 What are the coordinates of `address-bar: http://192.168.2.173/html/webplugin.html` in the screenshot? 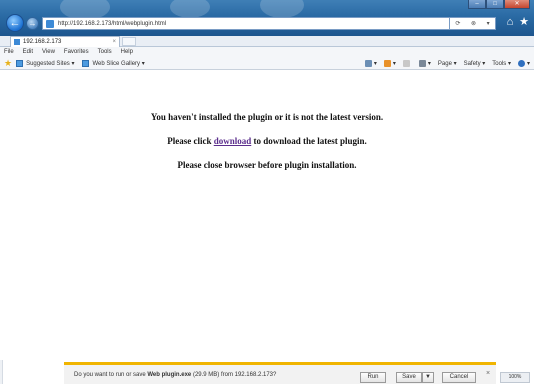 It's located at (246, 23).